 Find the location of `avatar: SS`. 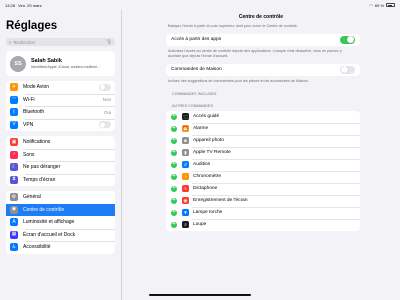

avatar: SS is located at coordinates (18, 63).